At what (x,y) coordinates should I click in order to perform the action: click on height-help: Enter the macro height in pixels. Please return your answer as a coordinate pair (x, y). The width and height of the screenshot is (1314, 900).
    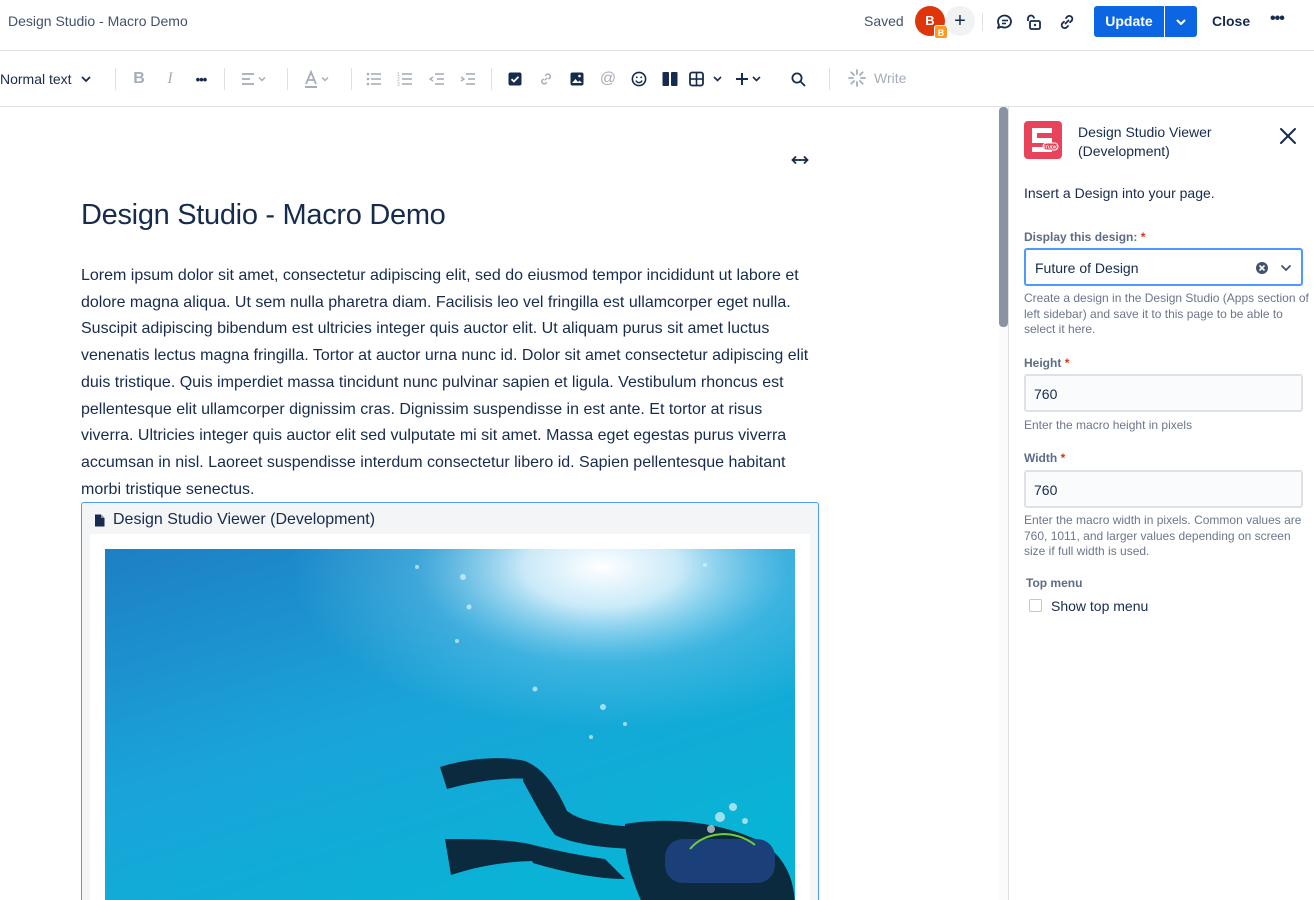
    Looking at the image, I should click on (1108, 425).